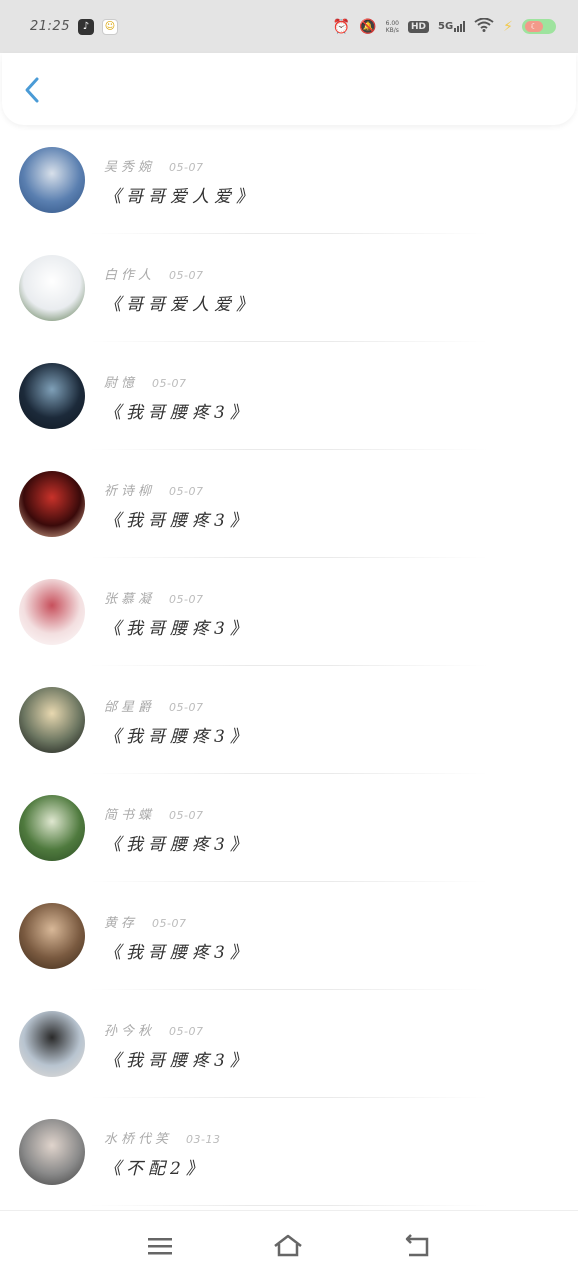  What do you see at coordinates (85, 26) in the screenshot?
I see `tiktok-notification-icon: ♪` at bounding box center [85, 26].